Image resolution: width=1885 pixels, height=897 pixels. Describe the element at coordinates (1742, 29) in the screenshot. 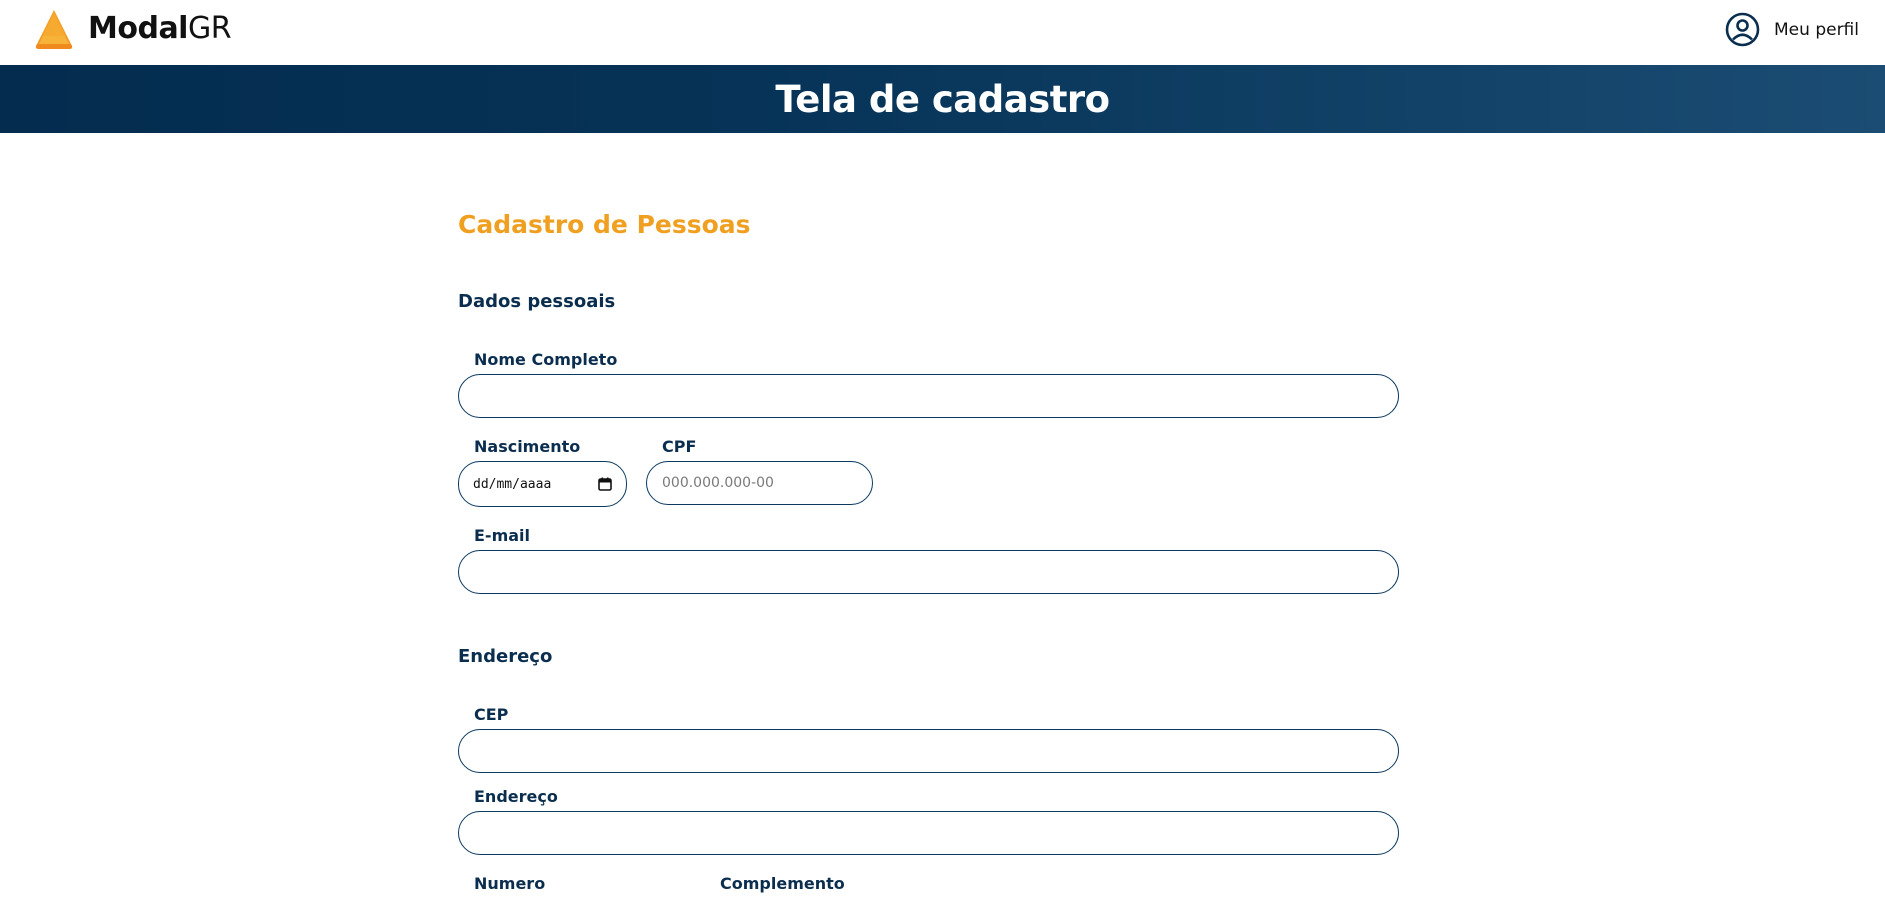

I see `user-circle-icon` at that location.